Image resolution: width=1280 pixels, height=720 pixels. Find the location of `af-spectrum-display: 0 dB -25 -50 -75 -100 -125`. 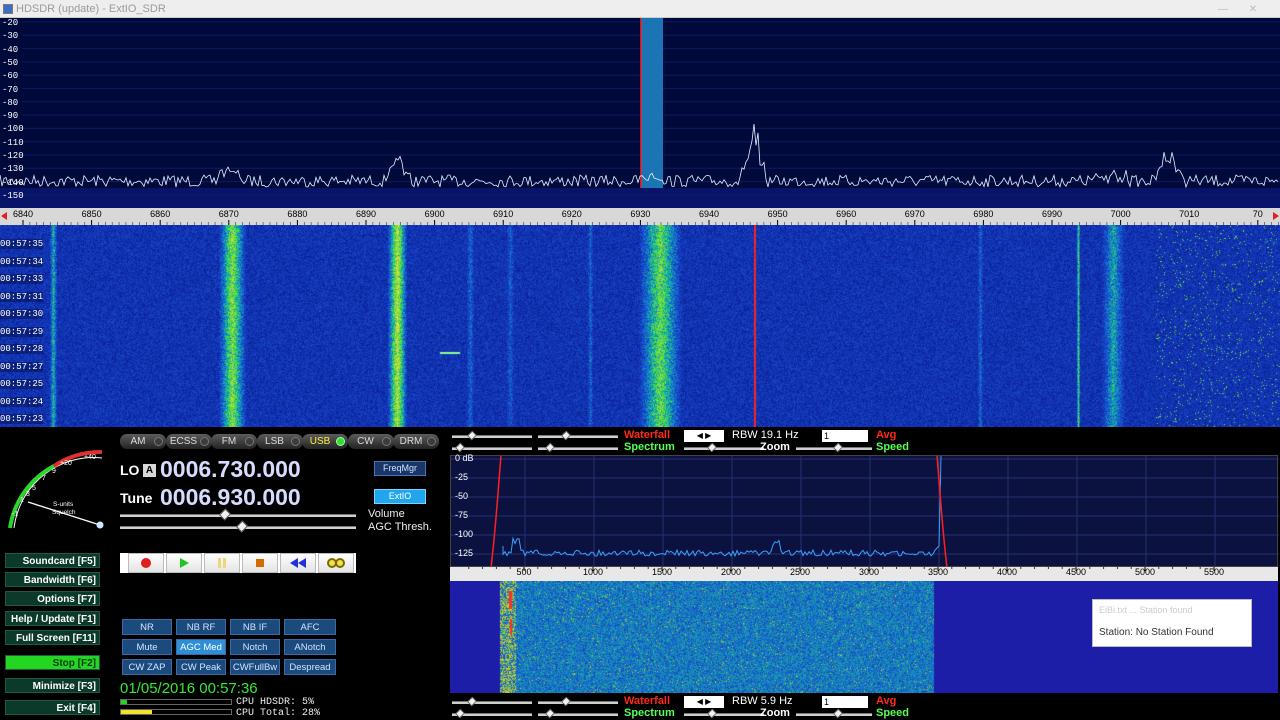

af-spectrum-display: 0 dB -25 -50 -75 -100 -125 is located at coordinates (864, 511).